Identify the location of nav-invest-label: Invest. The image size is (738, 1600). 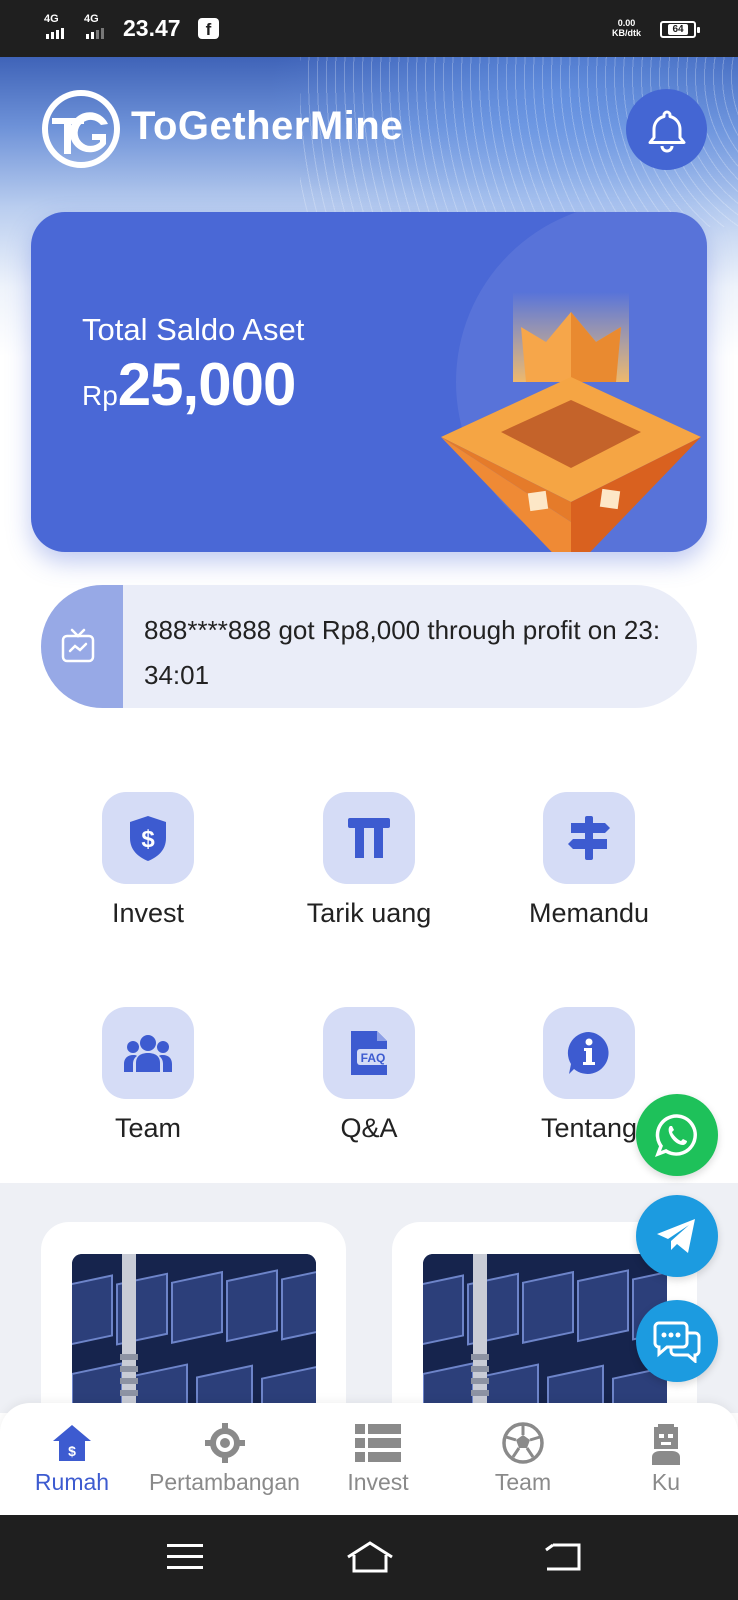
(378, 1482).